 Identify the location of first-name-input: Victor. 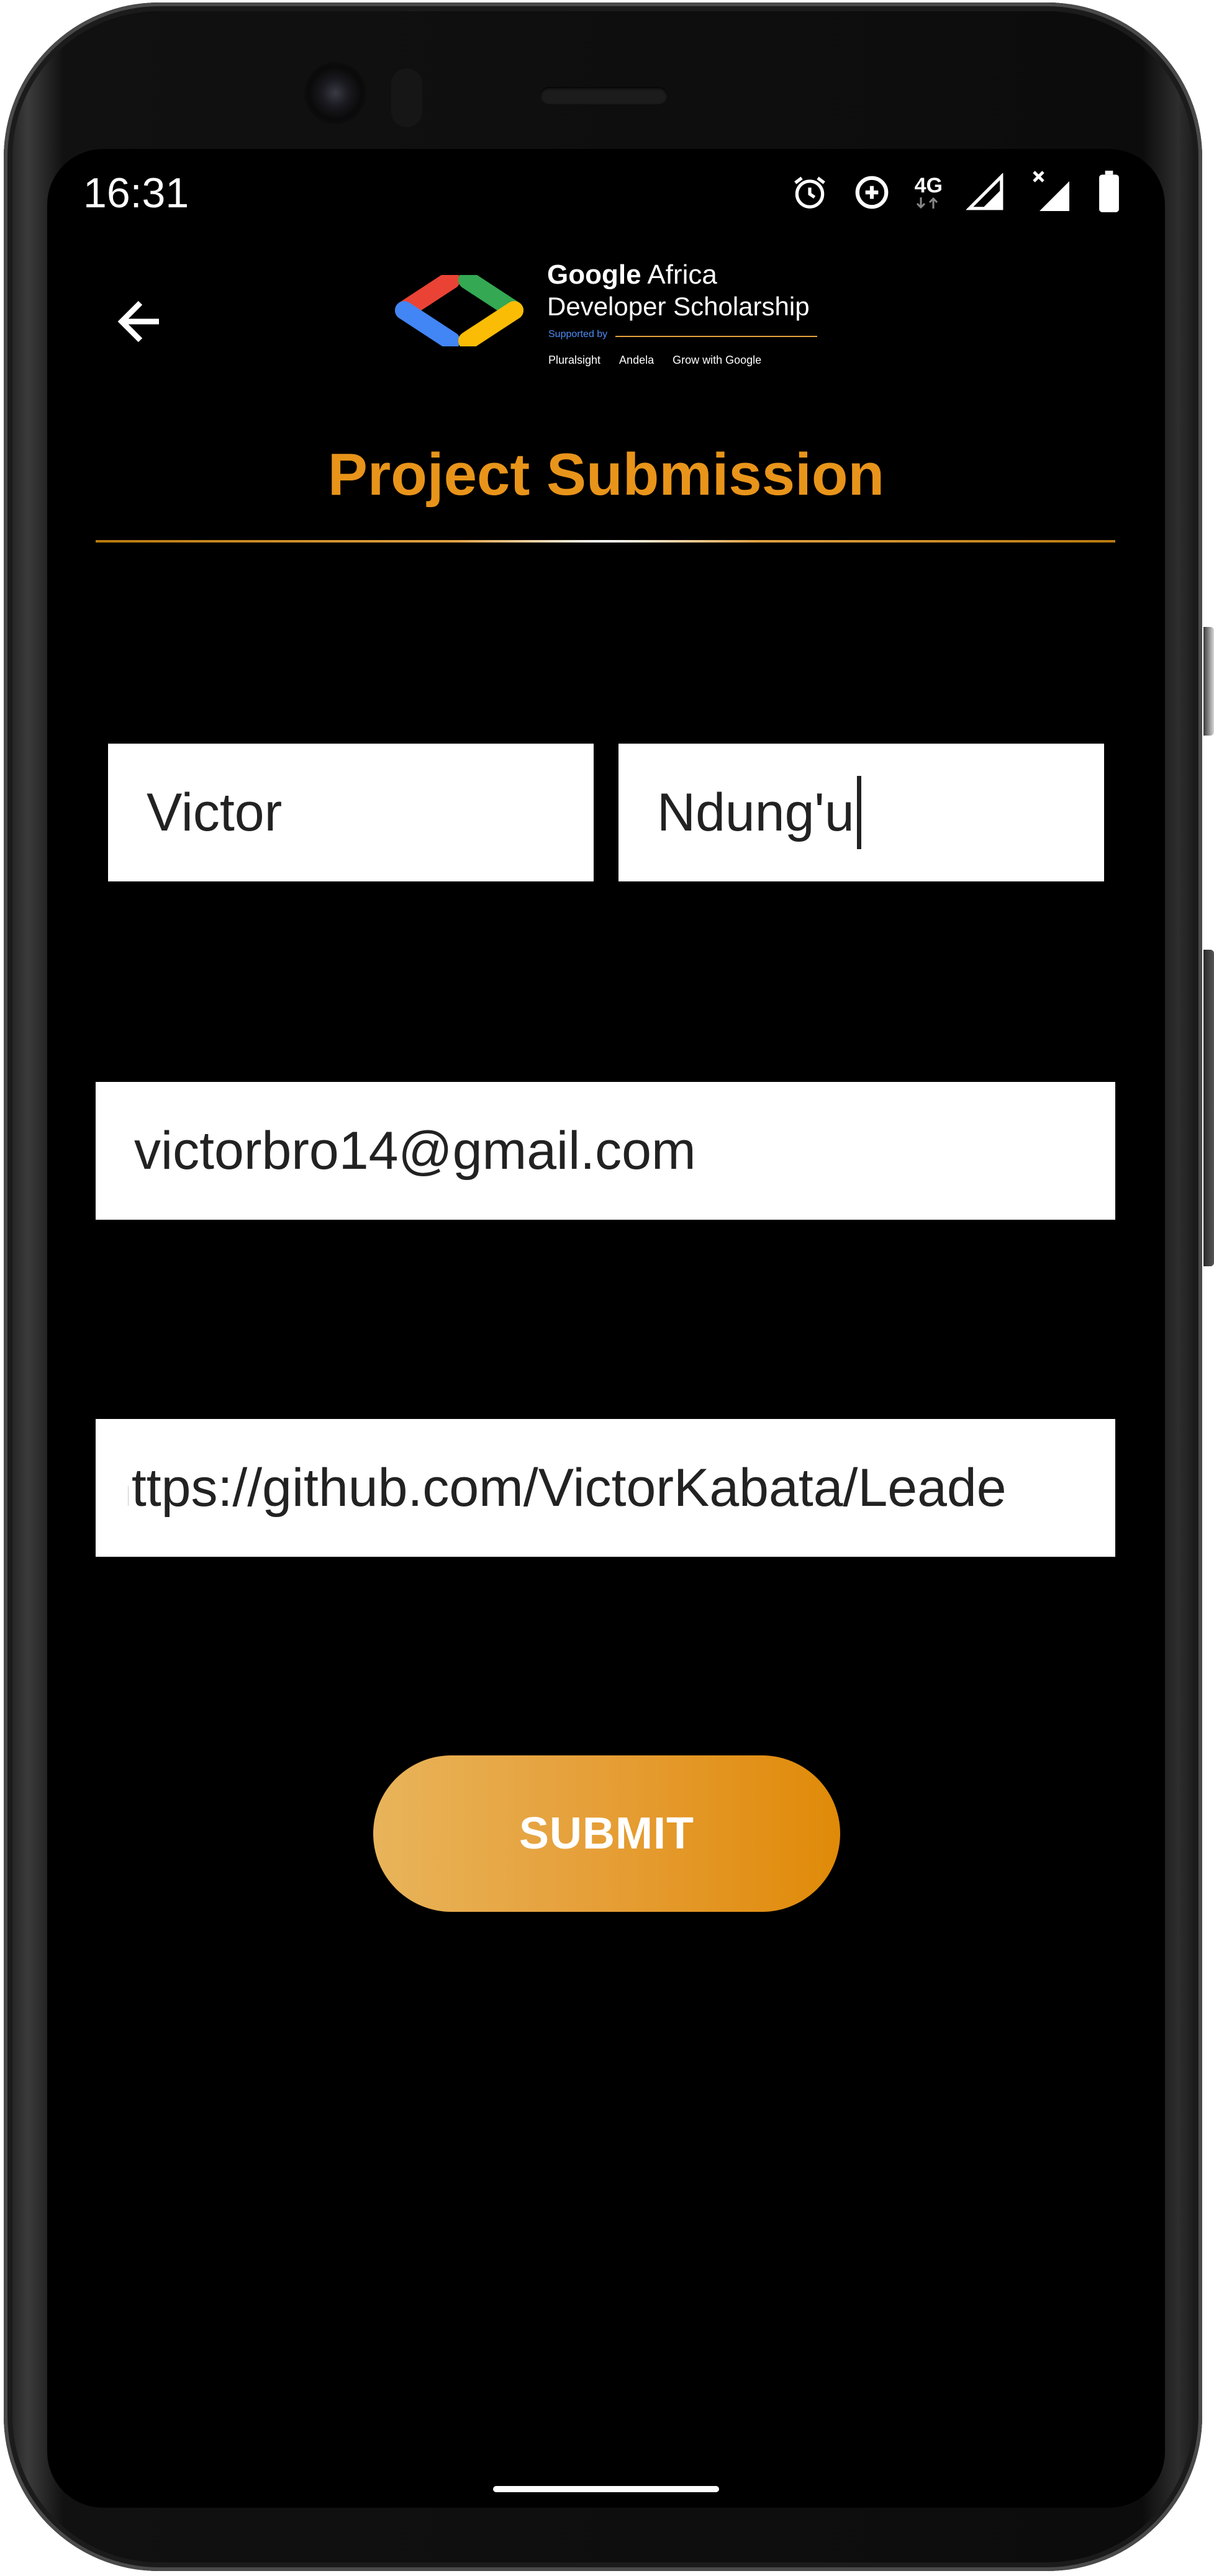
(351, 812).